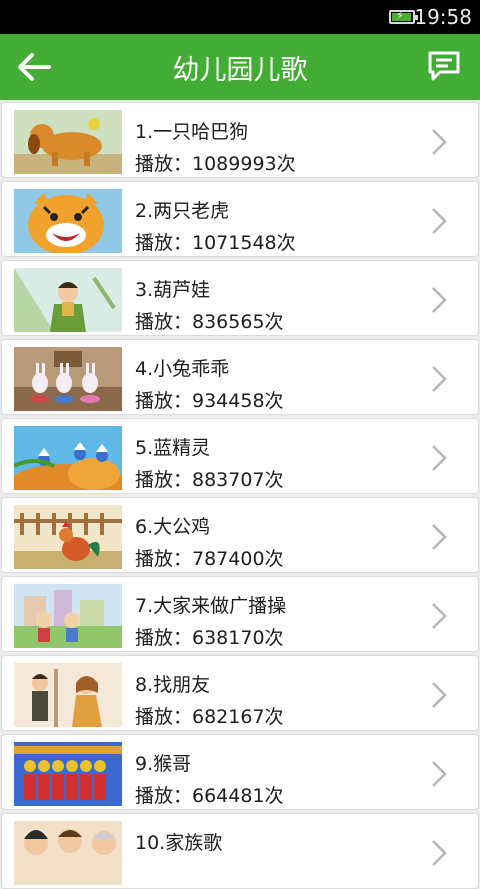 The height and width of the screenshot is (889, 480). What do you see at coordinates (209, 796) in the screenshot?
I see `play-count: 播放：664481次` at bounding box center [209, 796].